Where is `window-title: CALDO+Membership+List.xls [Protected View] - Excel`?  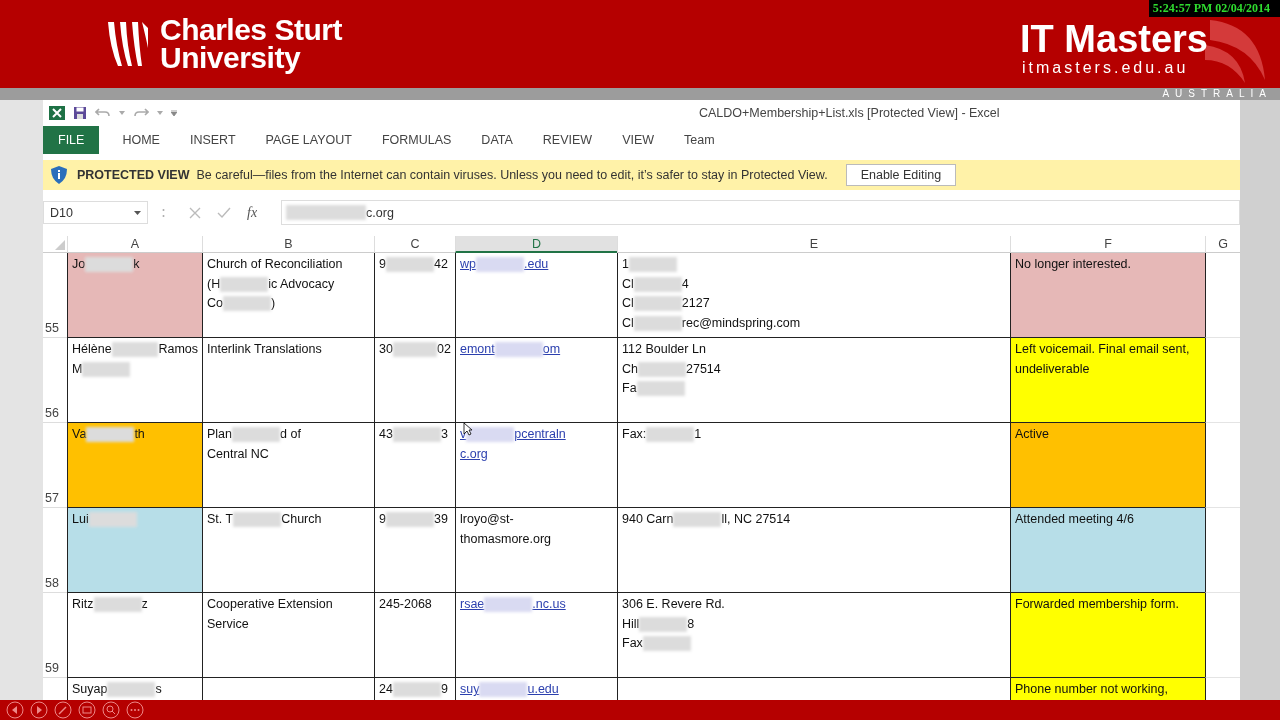
window-title: CALDO+Membership+List.xls [Protected View] - Excel is located at coordinates (849, 113).